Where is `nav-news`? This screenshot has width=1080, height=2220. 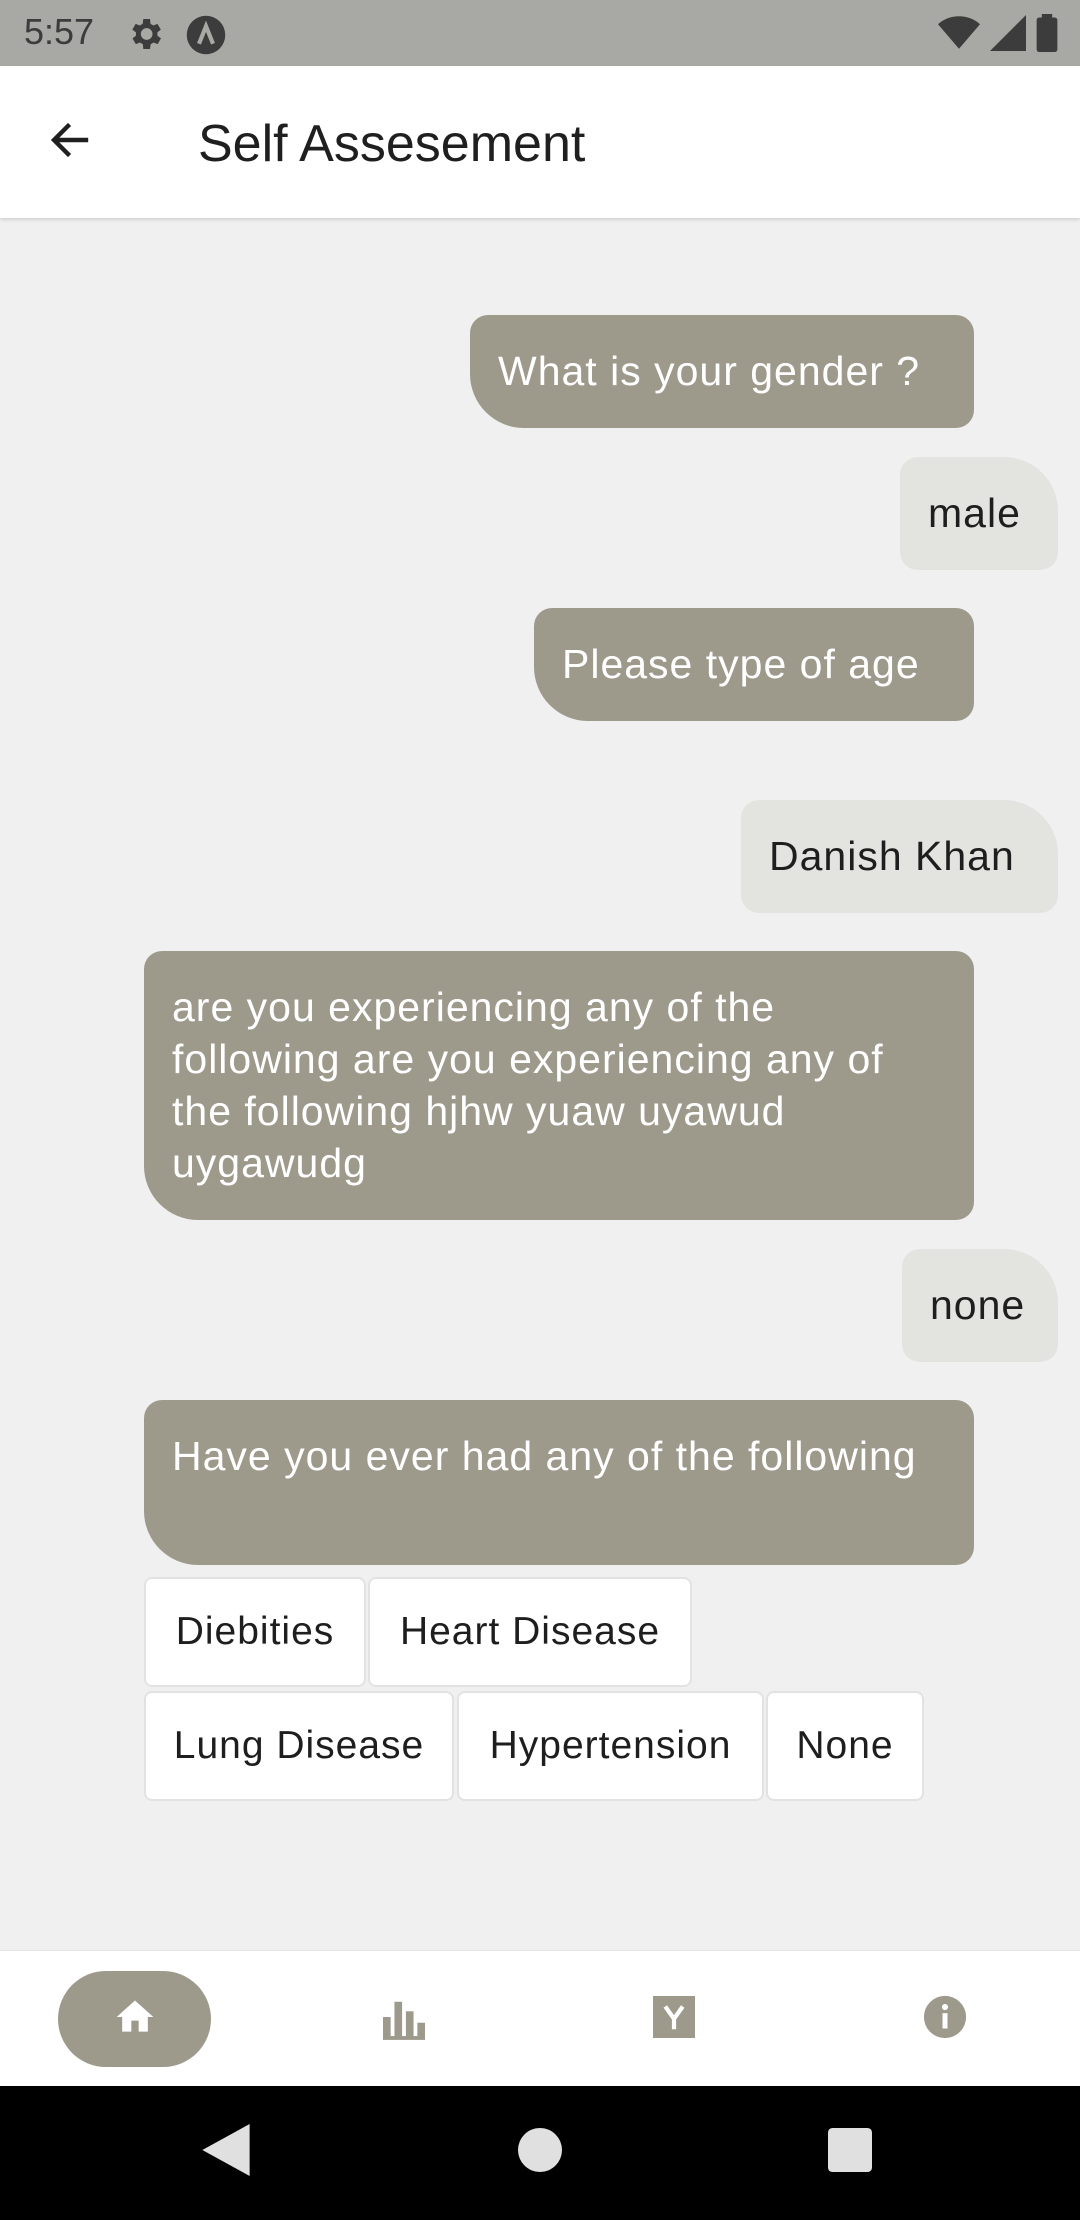 nav-news is located at coordinates (674, 2019).